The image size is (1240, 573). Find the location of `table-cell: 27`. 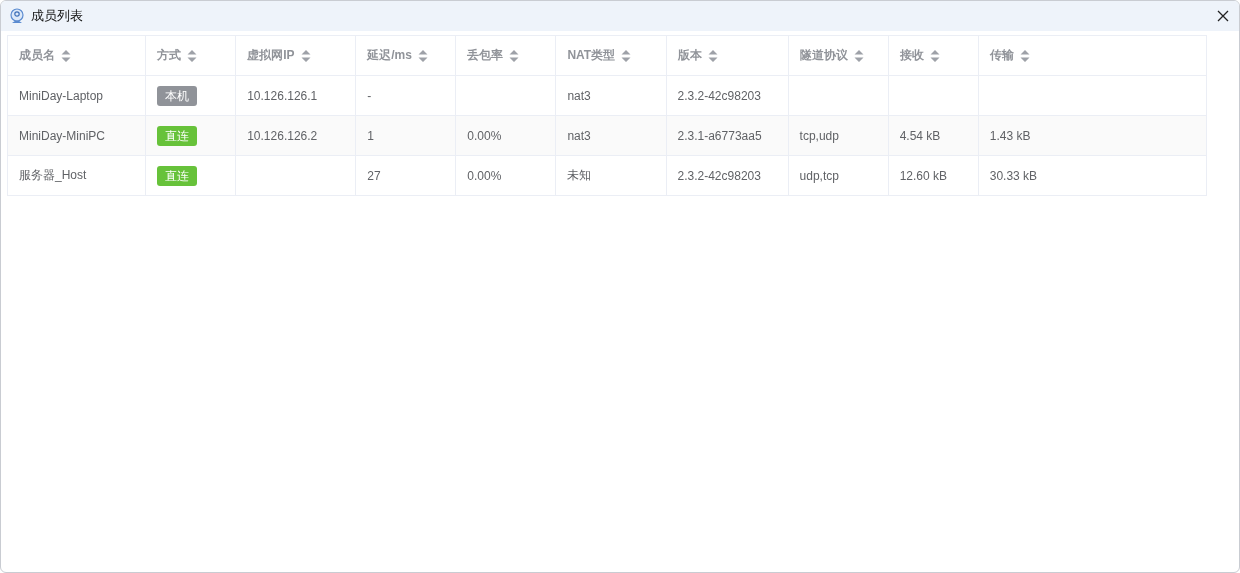

table-cell: 27 is located at coordinates (374, 175).